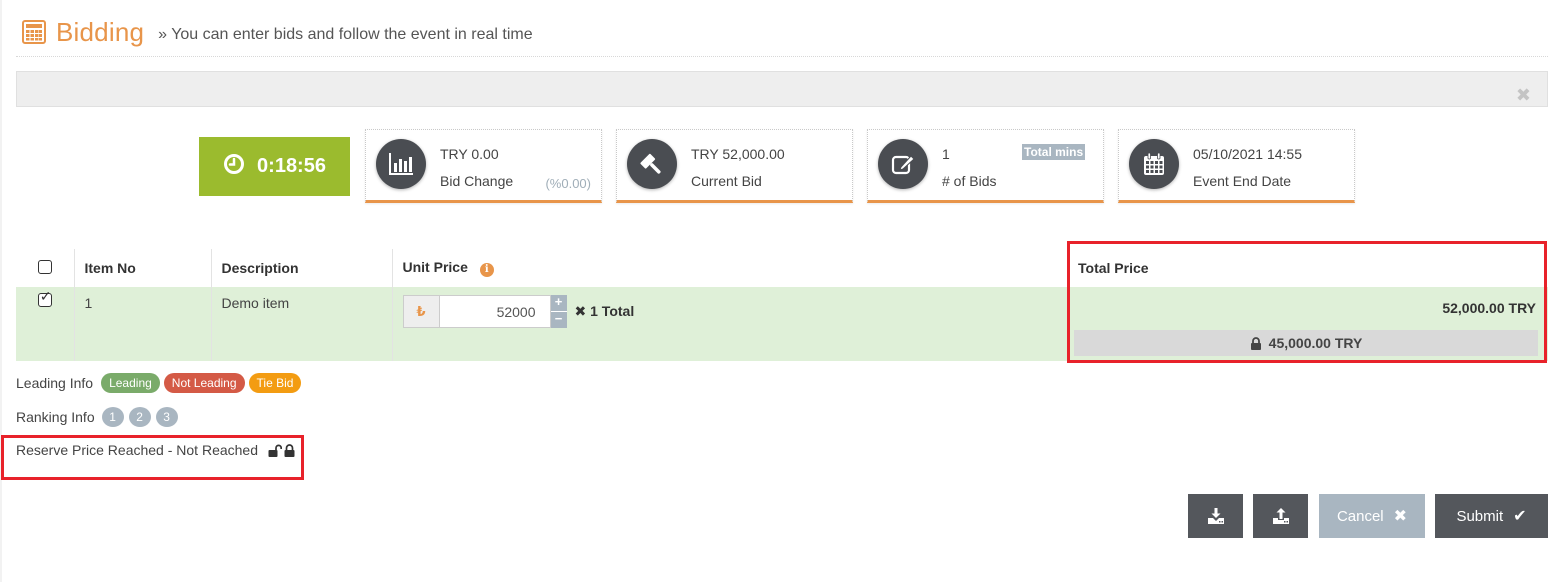  Describe the element at coordinates (610, 311) in the screenshot. I see `quantity-text: 1 Total` at that location.